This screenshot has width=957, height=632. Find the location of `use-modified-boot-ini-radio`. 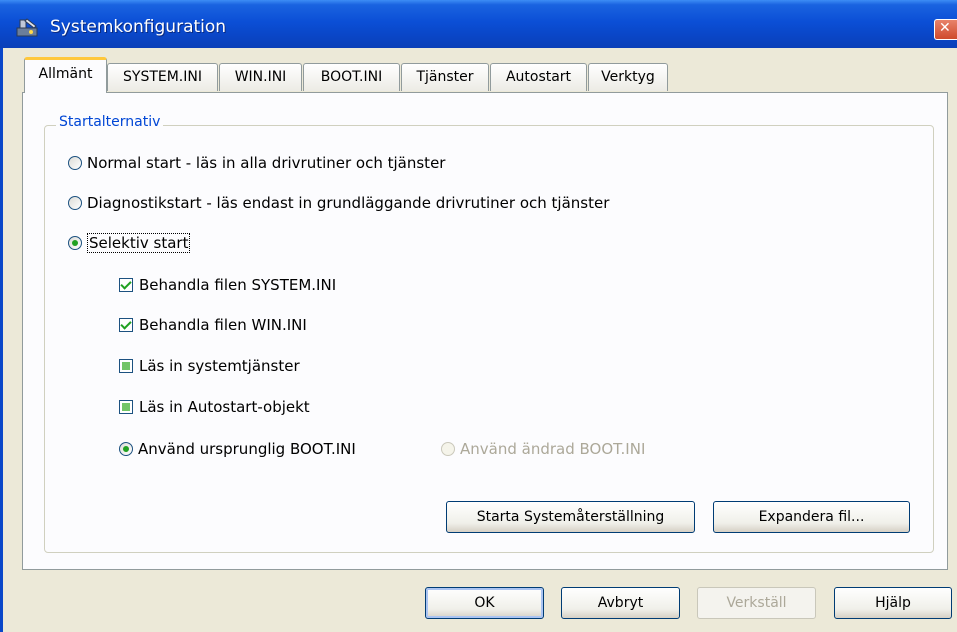

use-modified-boot-ini-radio is located at coordinates (448, 449).